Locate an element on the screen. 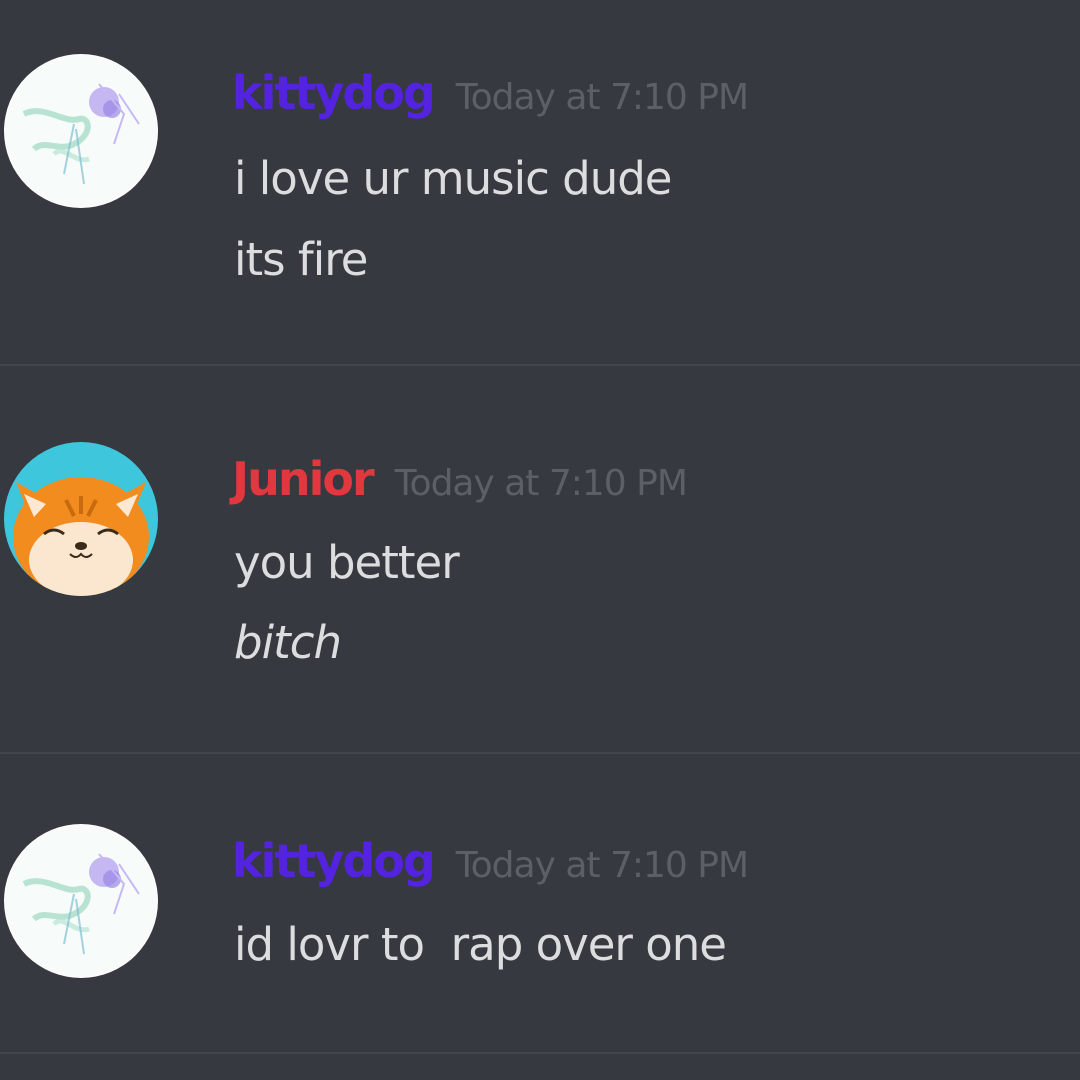 The height and width of the screenshot is (1080, 1080). message-text: id lovr to rap over one is located at coordinates (480, 944).